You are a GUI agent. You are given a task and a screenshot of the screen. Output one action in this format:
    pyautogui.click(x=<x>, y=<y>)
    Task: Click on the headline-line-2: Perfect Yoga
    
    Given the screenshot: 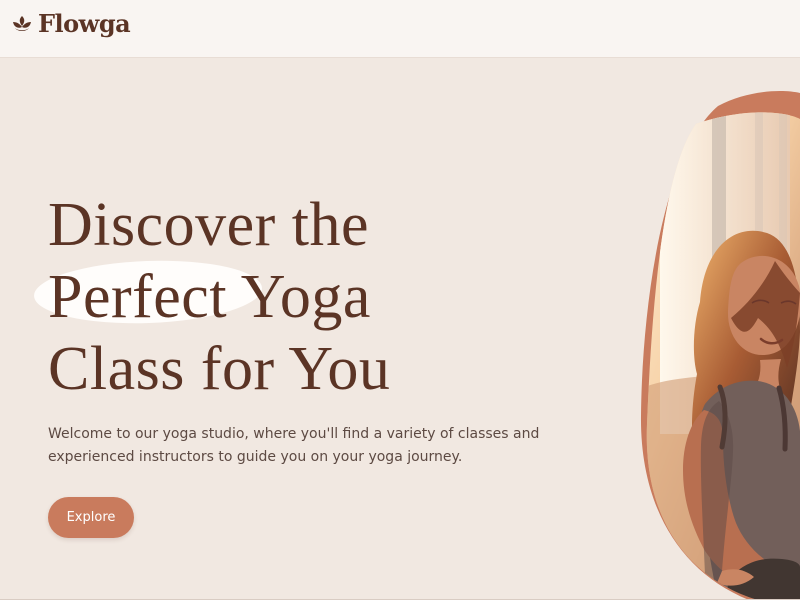 What is the action you would take?
    pyautogui.click(x=270, y=295)
    